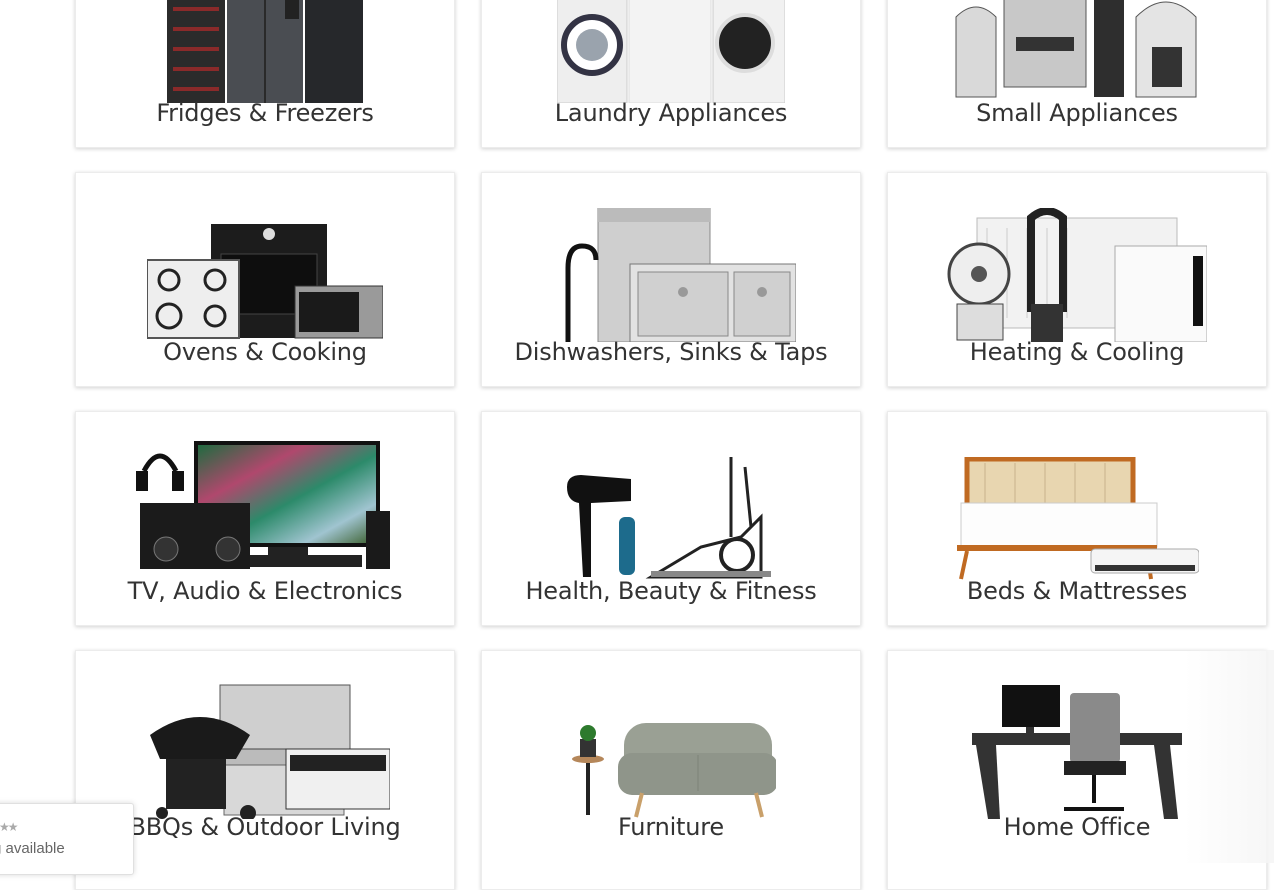  I want to click on category-label: Heating & Cooling, so click(1077, 352).